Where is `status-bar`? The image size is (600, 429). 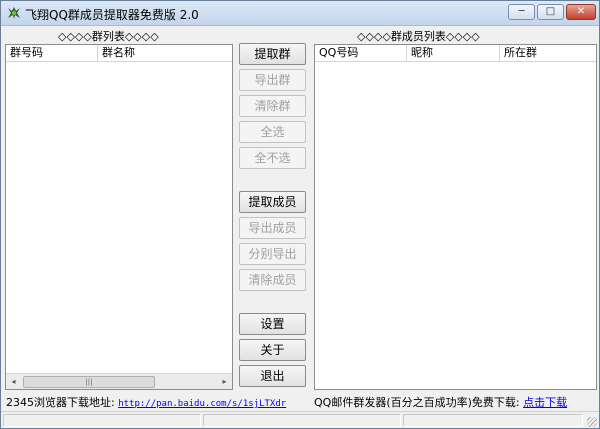 status-bar is located at coordinates (300, 419).